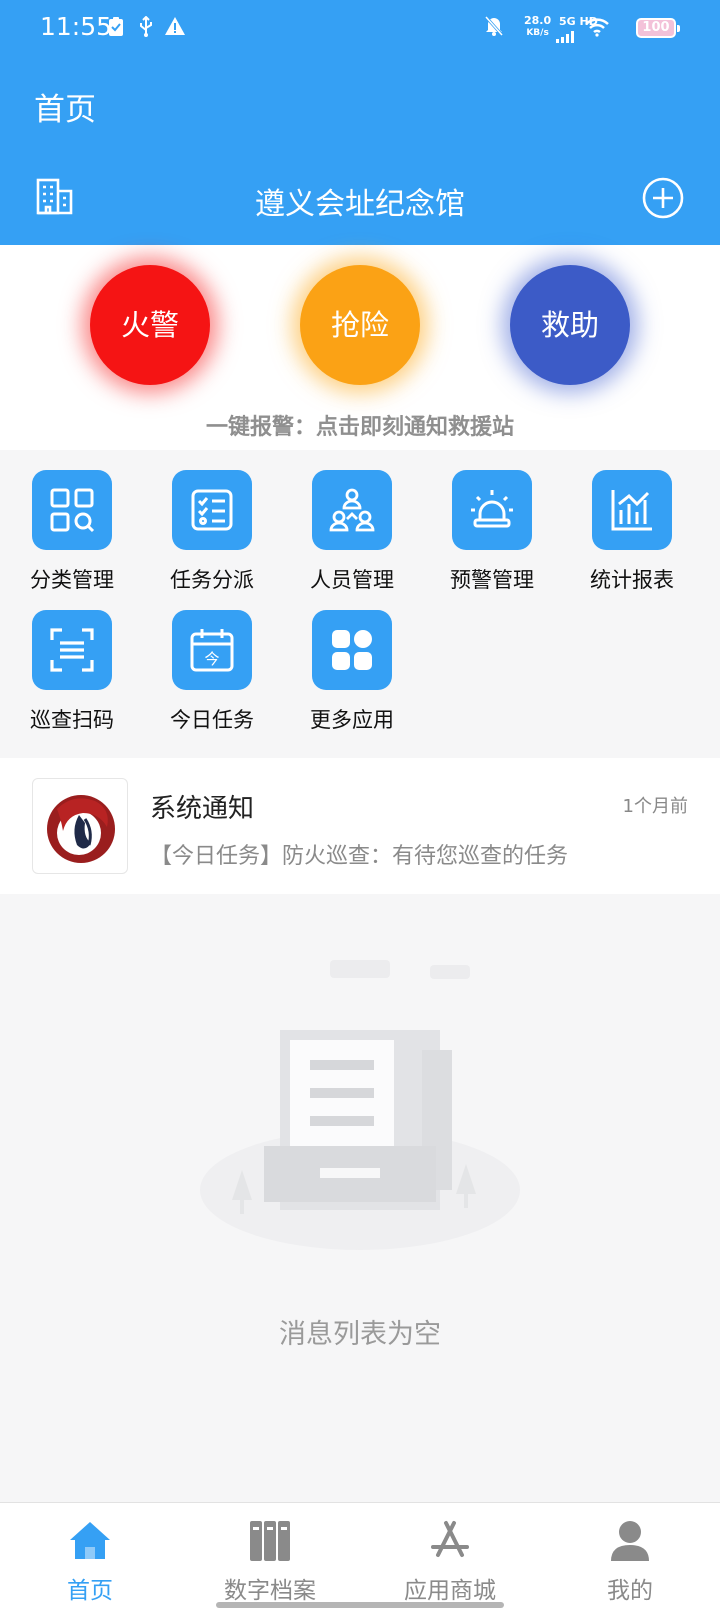 This screenshot has height=1612, width=720. I want to click on rescue-aid-button: 救助, so click(570, 325).